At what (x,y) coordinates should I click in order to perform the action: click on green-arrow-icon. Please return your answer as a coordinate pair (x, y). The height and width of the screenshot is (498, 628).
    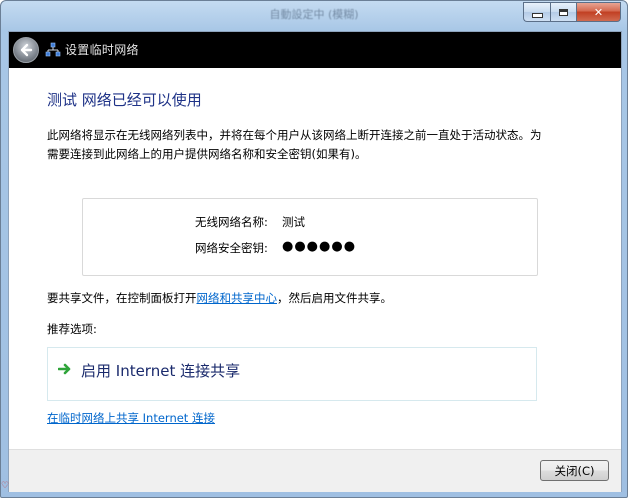
    Looking at the image, I should click on (64, 369).